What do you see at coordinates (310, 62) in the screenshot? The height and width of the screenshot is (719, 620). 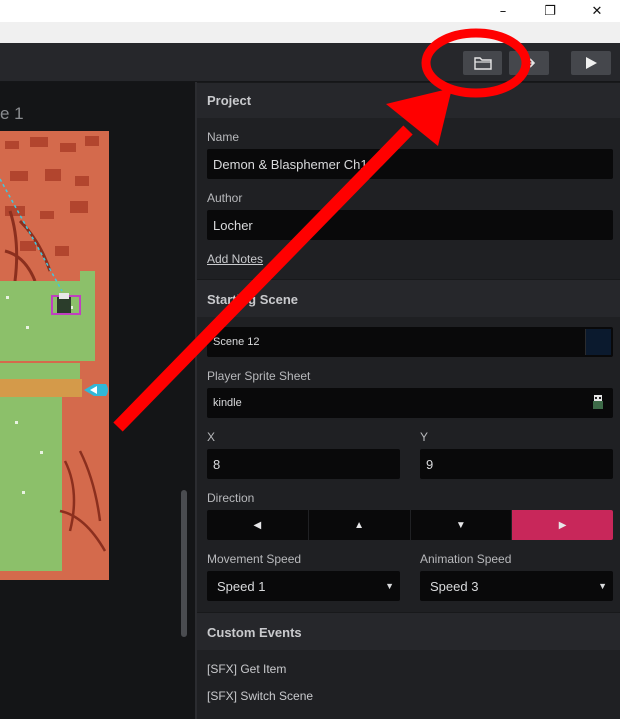 I see `toolbar` at bounding box center [310, 62].